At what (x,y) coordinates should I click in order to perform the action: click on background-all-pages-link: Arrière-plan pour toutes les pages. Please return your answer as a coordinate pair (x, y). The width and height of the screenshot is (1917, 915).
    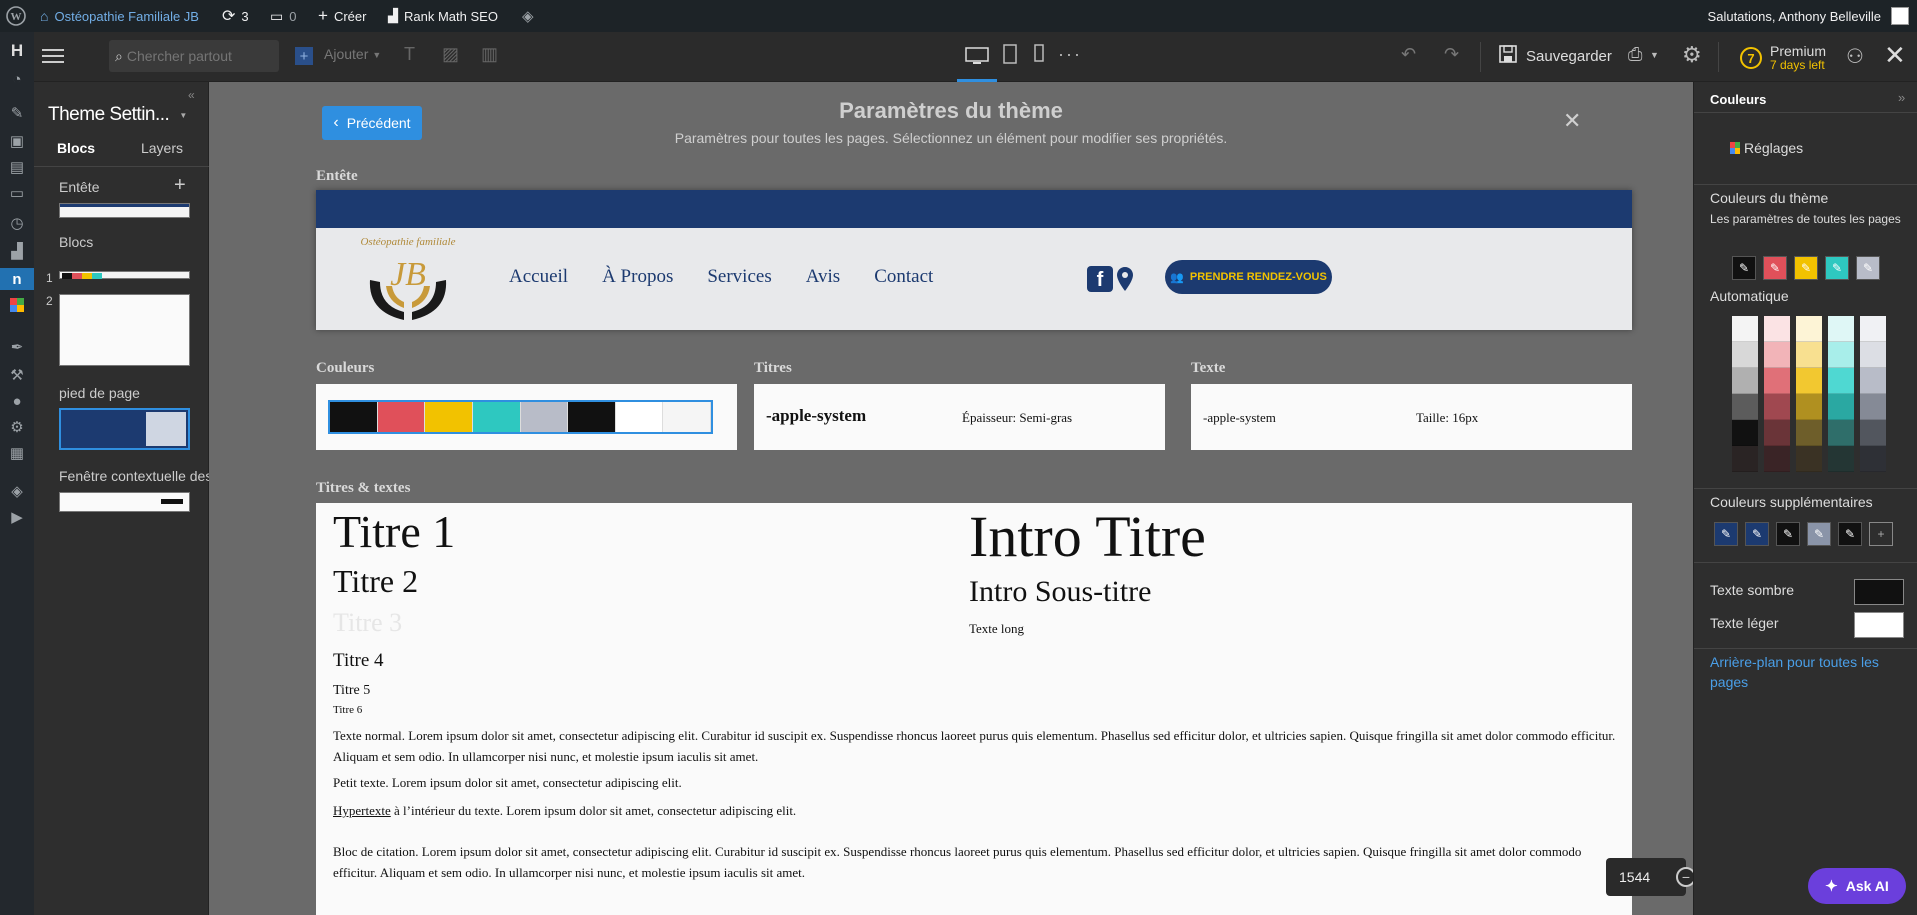
    Looking at the image, I should click on (1807, 672).